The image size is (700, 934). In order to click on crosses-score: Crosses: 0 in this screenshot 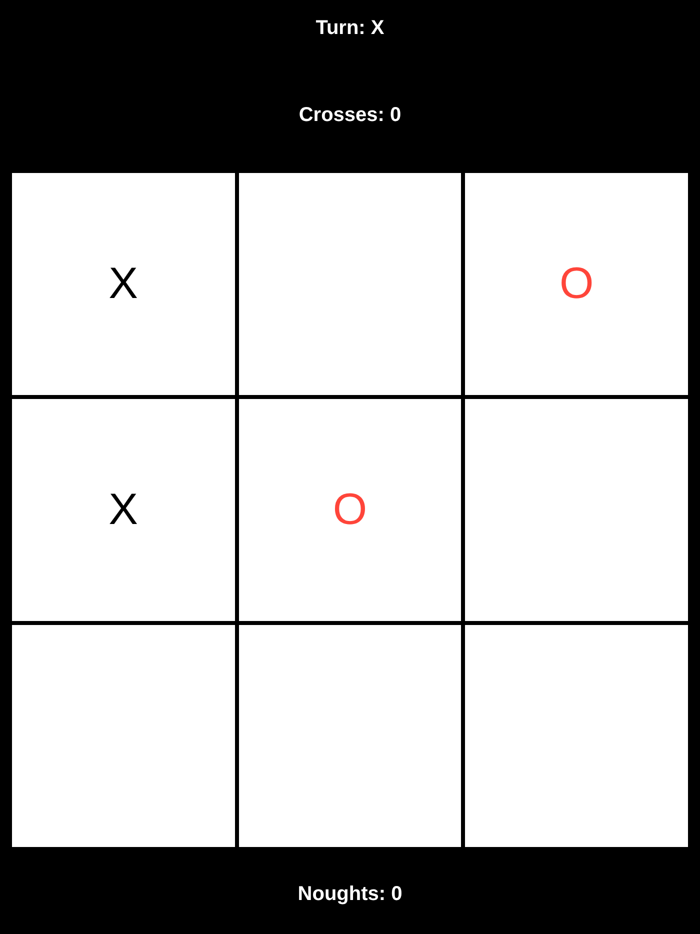, I will do `click(350, 114)`.